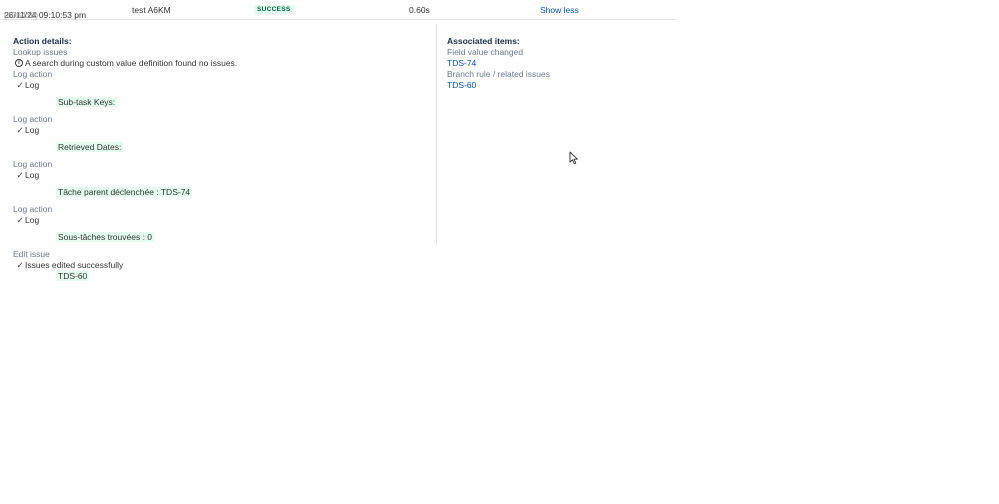 The image size is (999, 504). Describe the element at coordinates (42, 41) in the screenshot. I see `action-details-heading: Action details:` at that location.